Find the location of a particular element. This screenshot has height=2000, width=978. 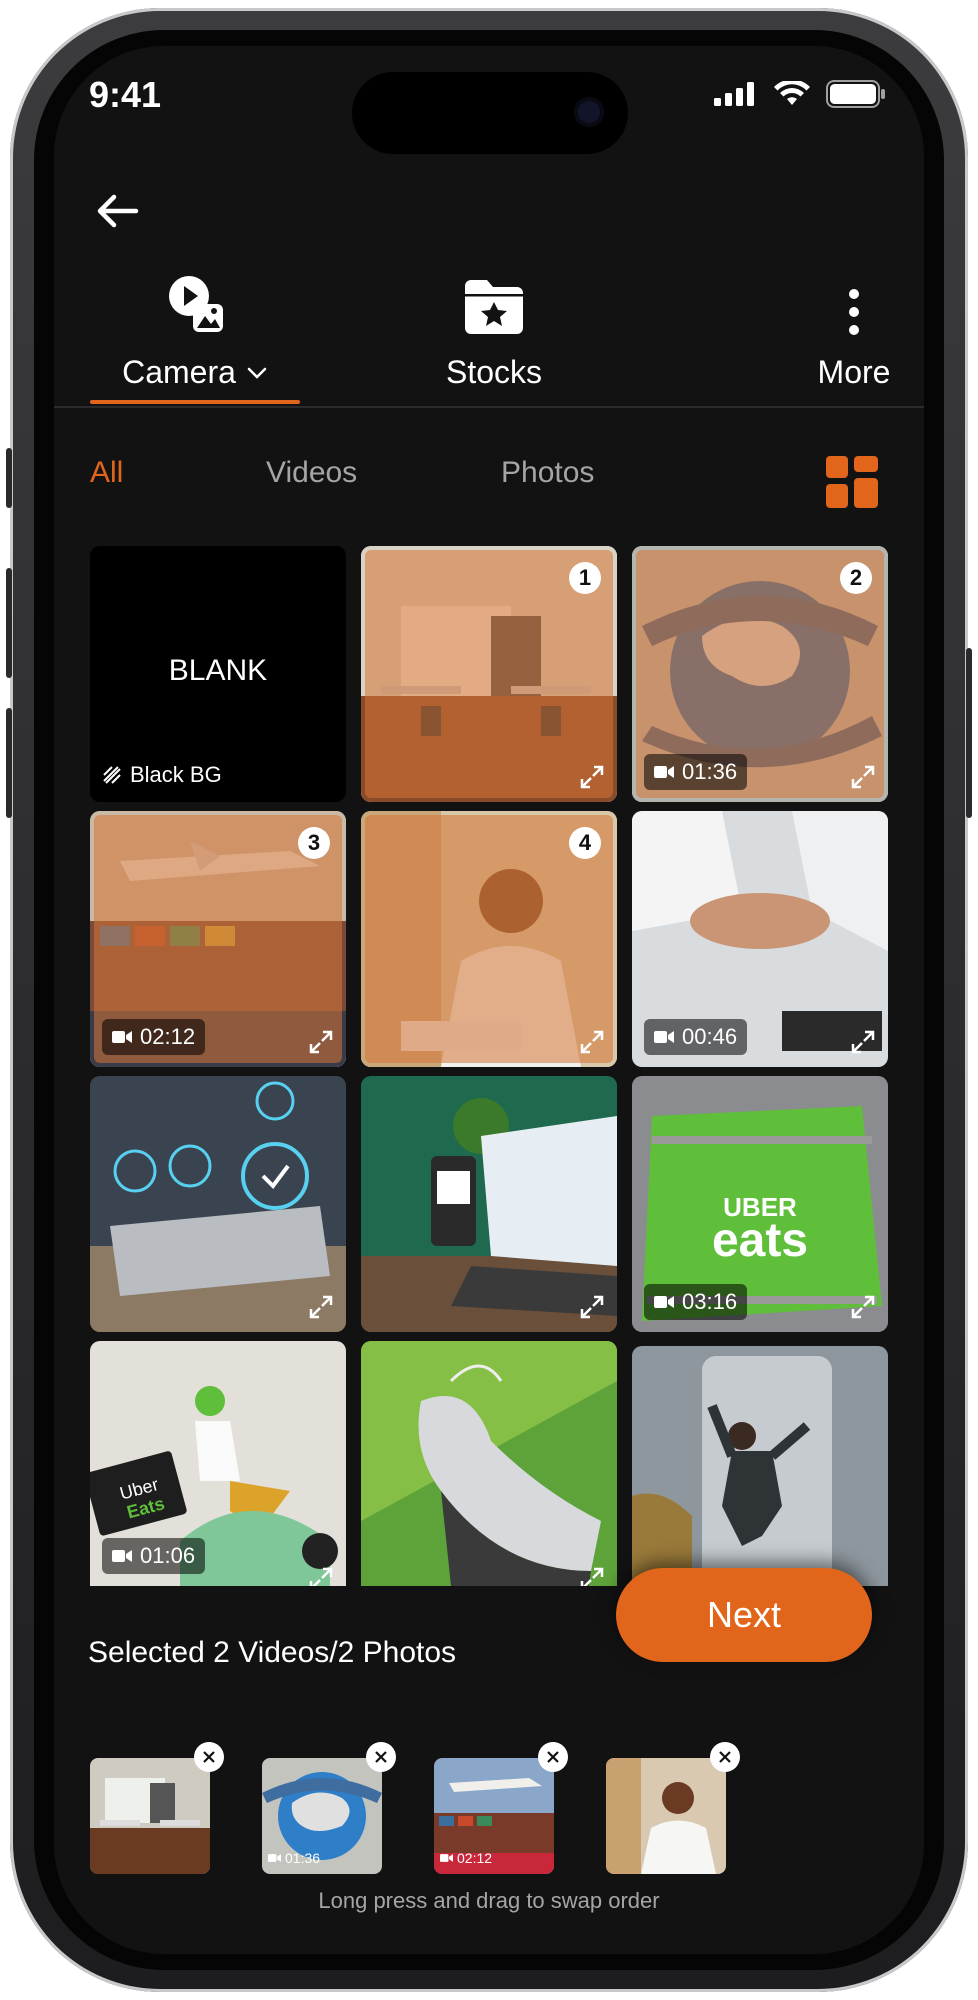

cellular-signal-icon is located at coordinates (734, 94).